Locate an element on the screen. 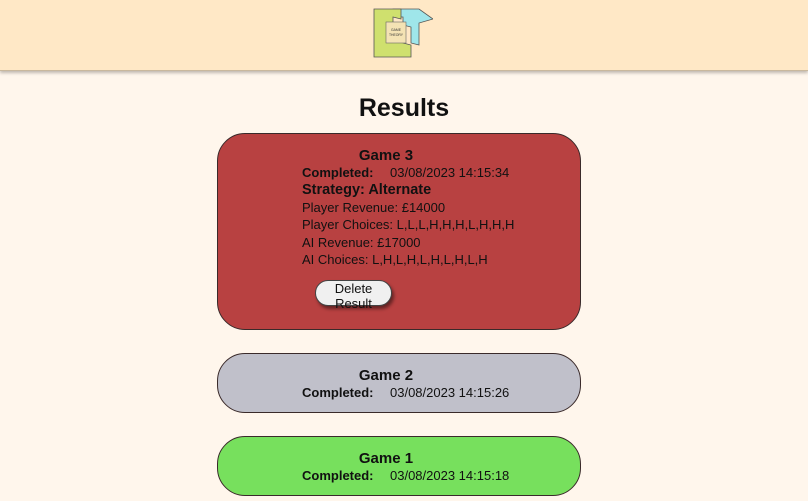  game-title: Game 1 is located at coordinates (386, 458).